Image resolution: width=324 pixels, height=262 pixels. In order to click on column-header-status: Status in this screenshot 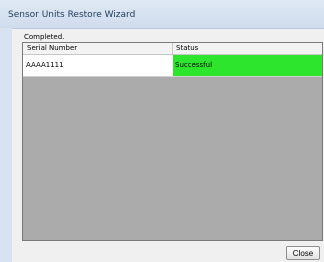, I will do `click(187, 48)`.